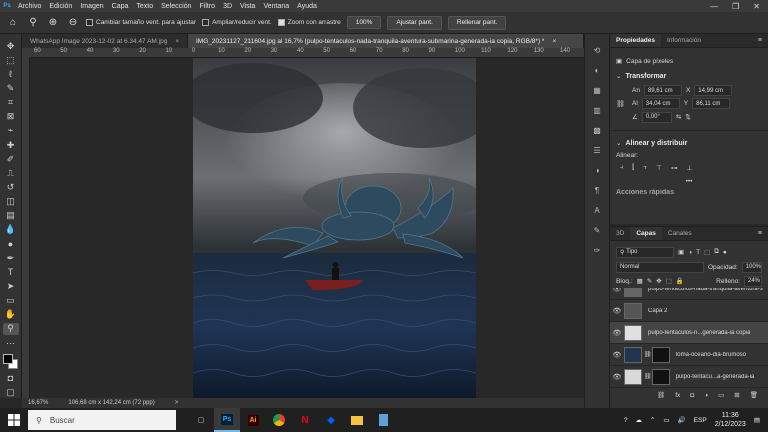 This screenshot has width=768, height=432. I want to click on tab-properties: Propiedades, so click(636, 40).